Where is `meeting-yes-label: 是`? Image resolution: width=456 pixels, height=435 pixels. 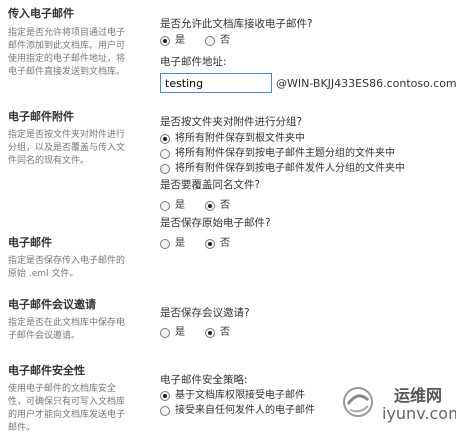
meeting-yes-label: 是 is located at coordinates (180, 332).